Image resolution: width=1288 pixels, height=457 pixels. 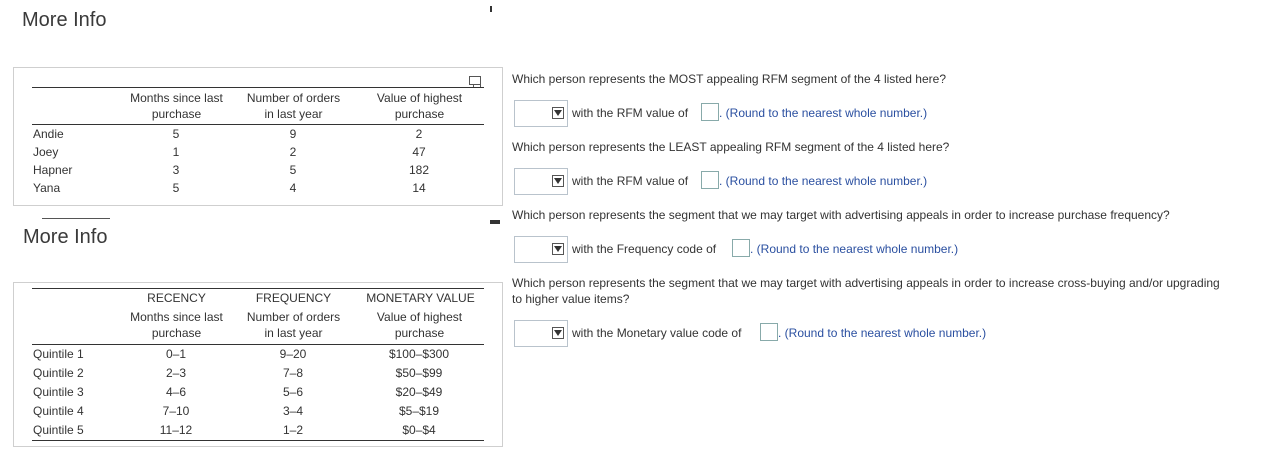 I want to click on cell-value: $20–$49, so click(x=419, y=392).